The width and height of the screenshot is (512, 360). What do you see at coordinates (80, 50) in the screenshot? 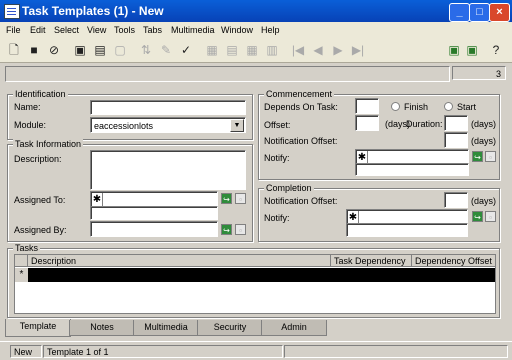
I see `add-record-icon: ▣` at bounding box center [80, 50].